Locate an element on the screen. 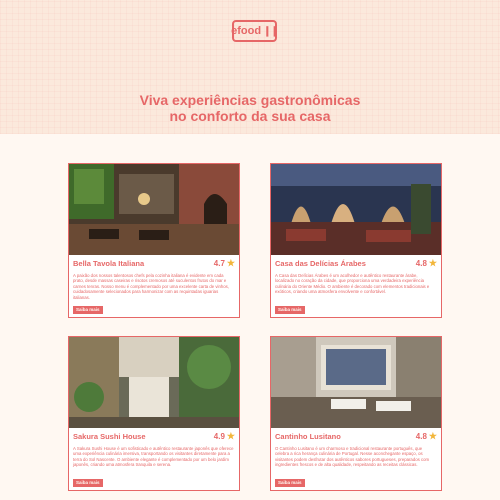  restaurant-rating: 4.7 ★ is located at coordinates (224, 263).